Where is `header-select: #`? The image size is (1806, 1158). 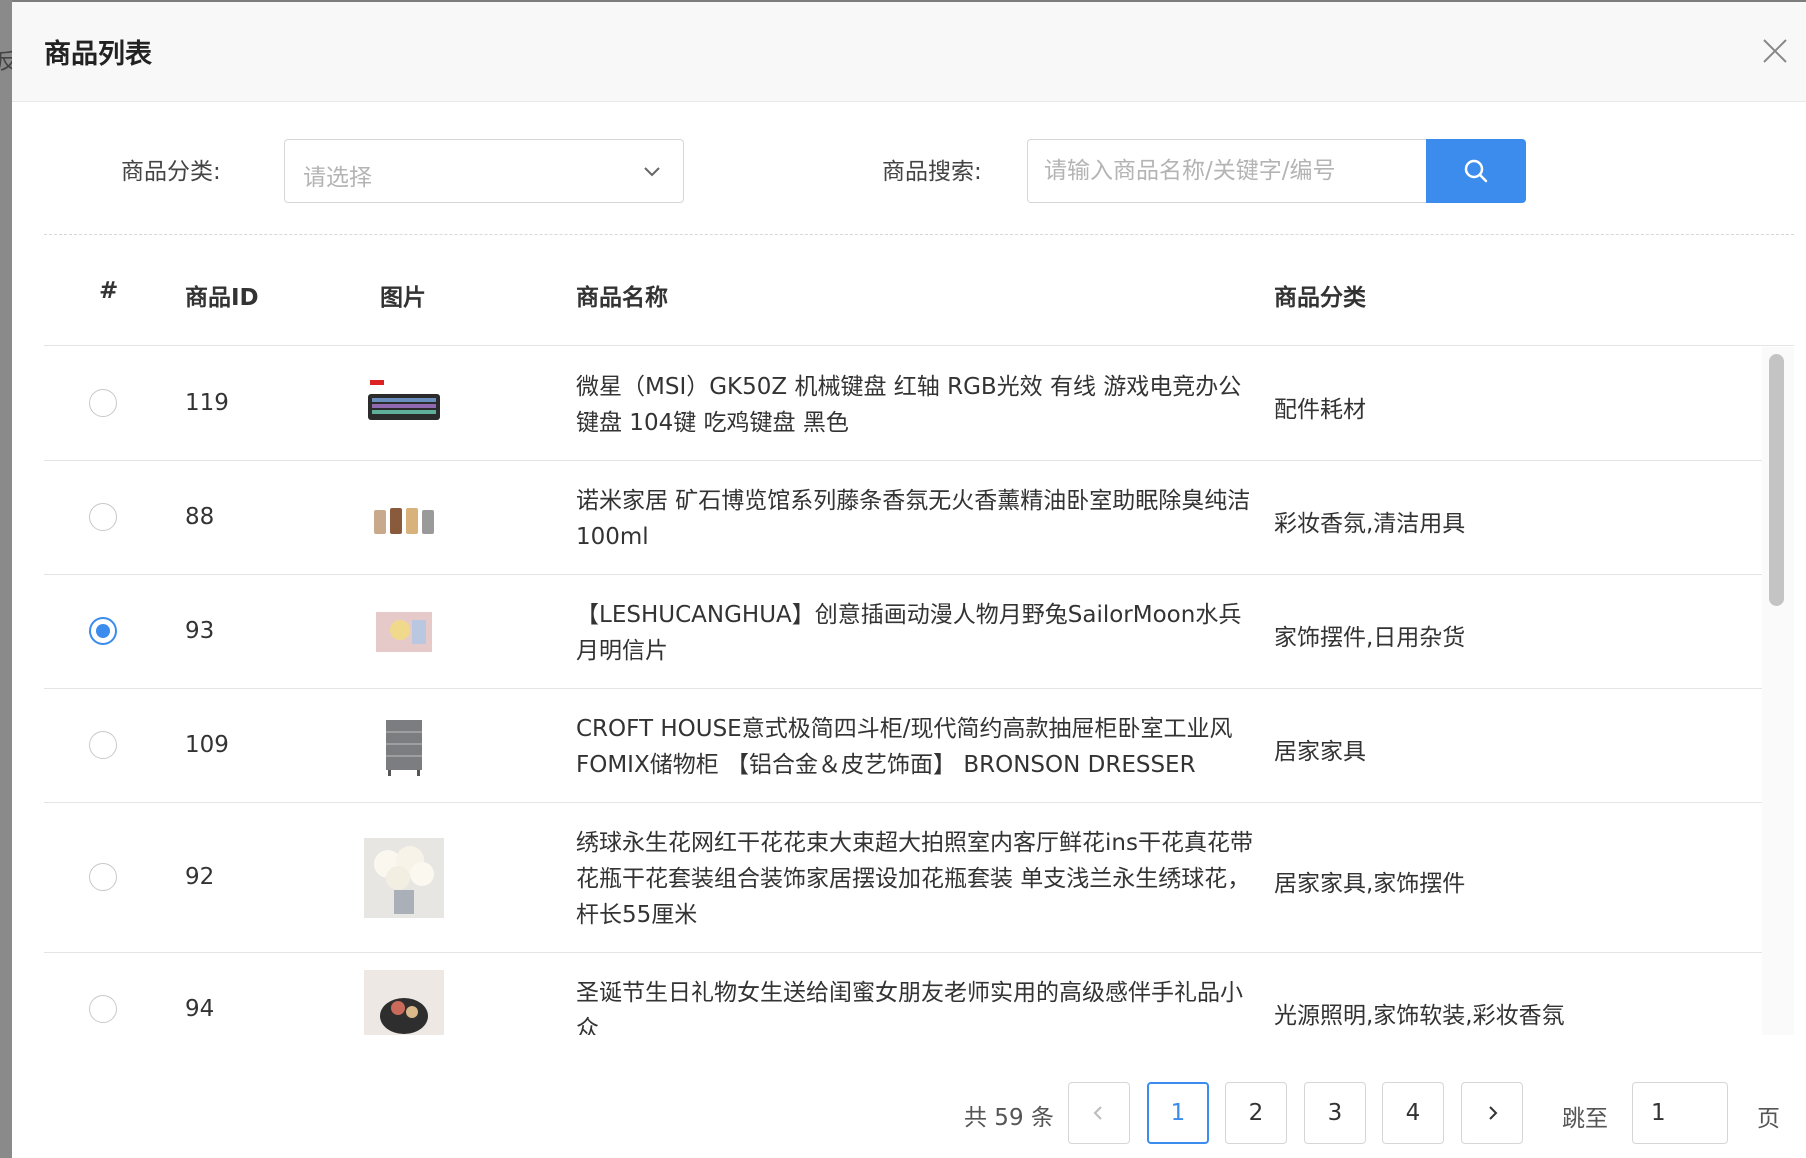 header-select: # is located at coordinates (109, 291).